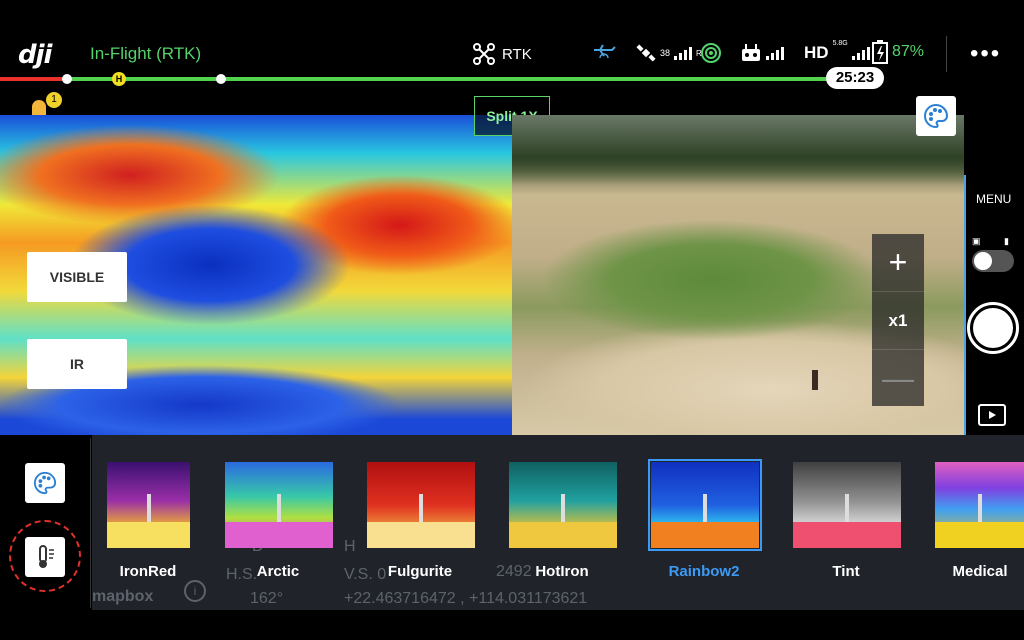 This screenshot has width=1024, height=640. What do you see at coordinates (816, 52) in the screenshot?
I see `hd-label: HD` at bounding box center [816, 52].